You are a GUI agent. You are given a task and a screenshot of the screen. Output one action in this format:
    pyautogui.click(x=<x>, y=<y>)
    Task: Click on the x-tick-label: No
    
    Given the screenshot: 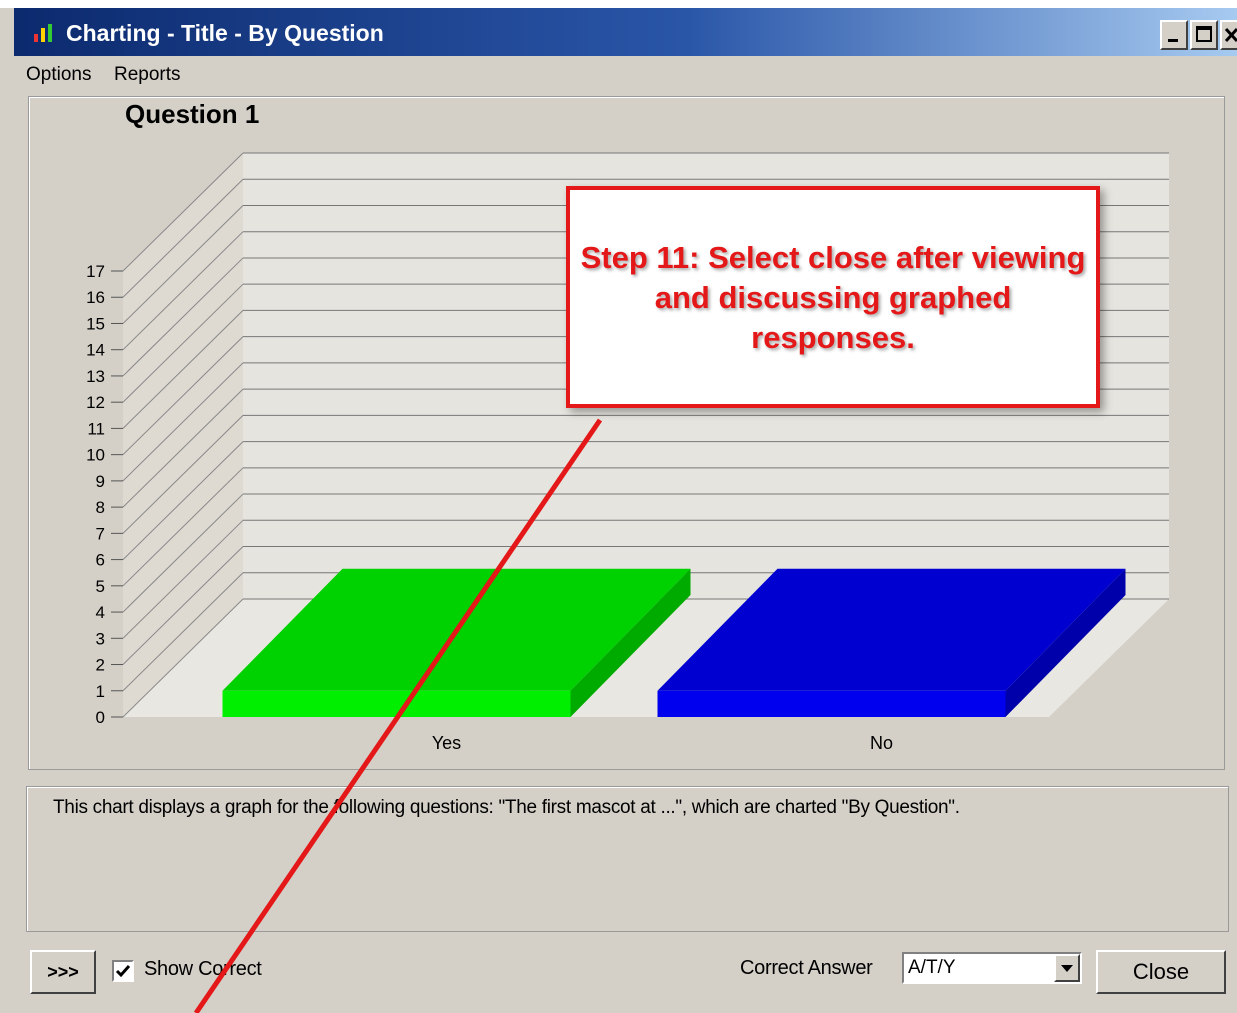 What is the action you would take?
    pyautogui.click(x=881, y=743)
    